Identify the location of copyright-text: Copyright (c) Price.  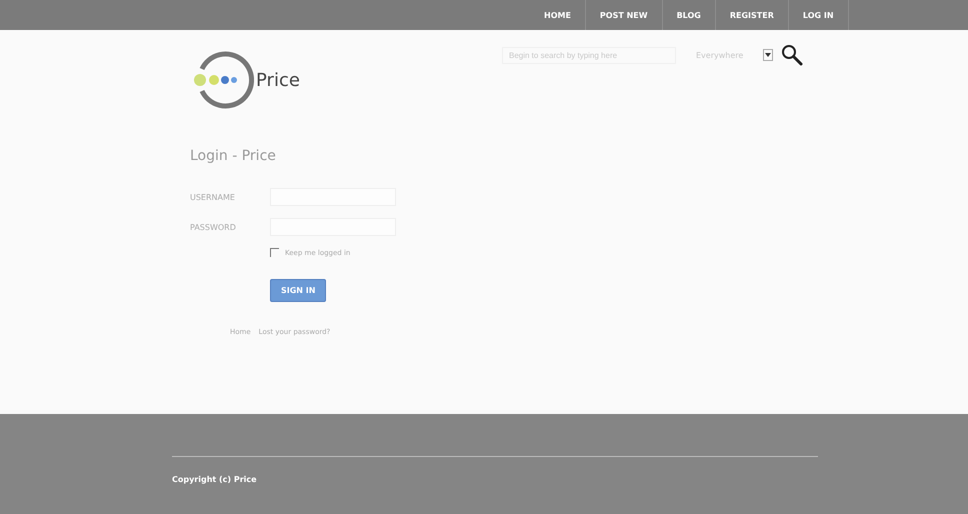
(214, 479).